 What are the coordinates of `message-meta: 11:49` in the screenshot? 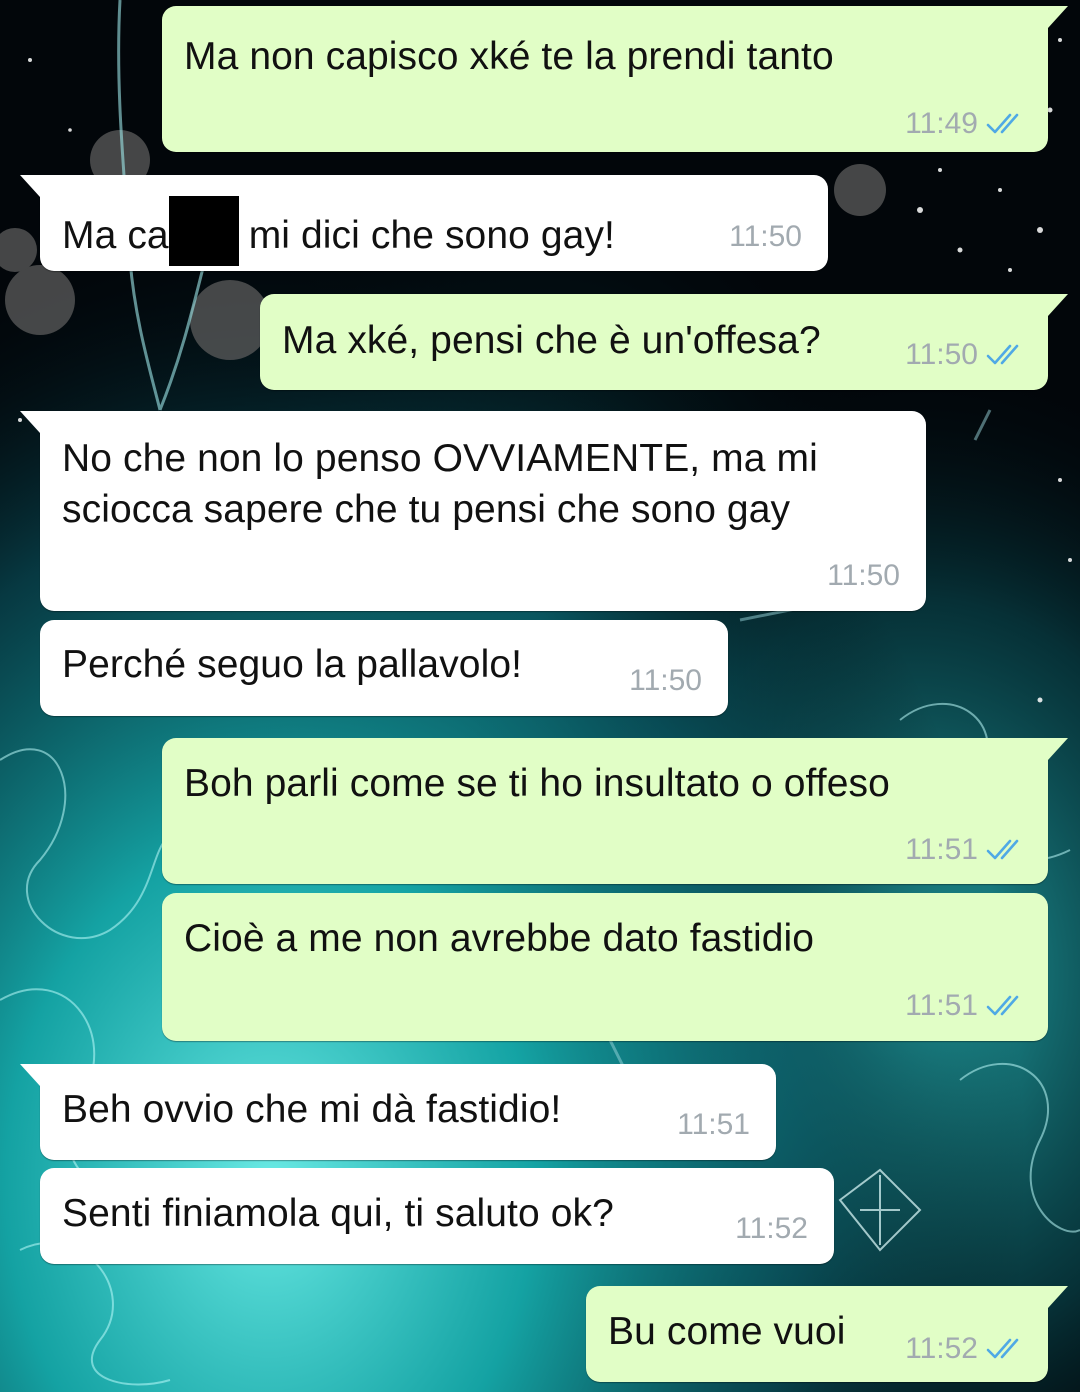 It's located at (965, 124).